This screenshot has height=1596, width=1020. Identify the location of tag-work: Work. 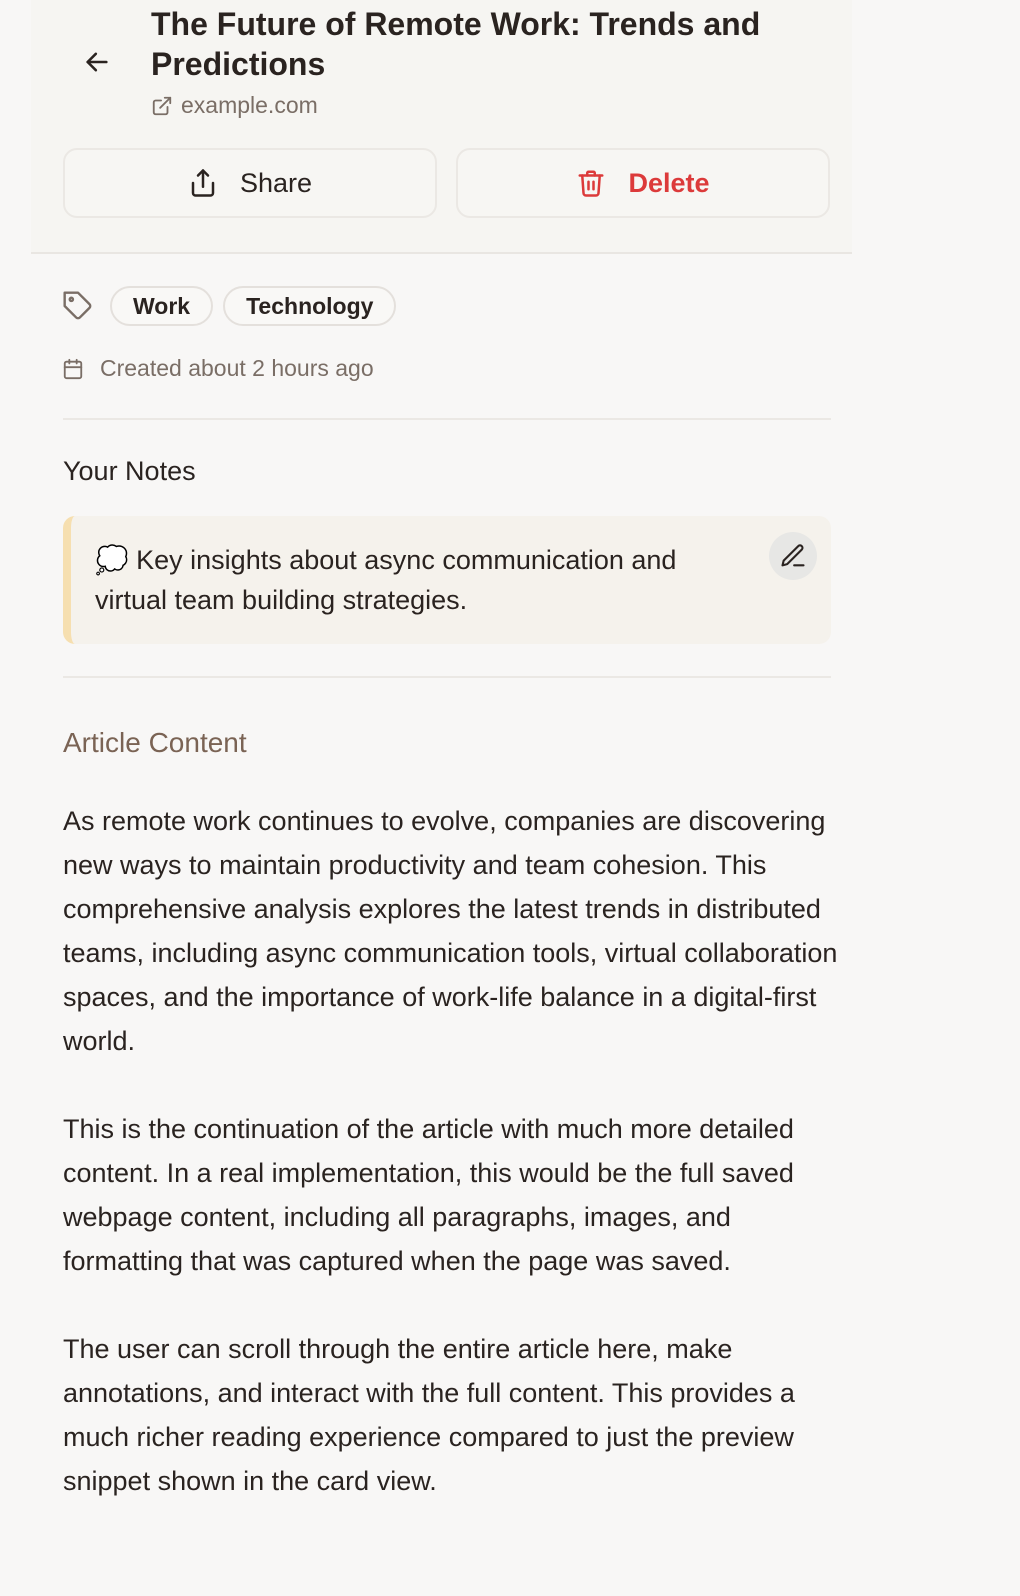
(162, 306).